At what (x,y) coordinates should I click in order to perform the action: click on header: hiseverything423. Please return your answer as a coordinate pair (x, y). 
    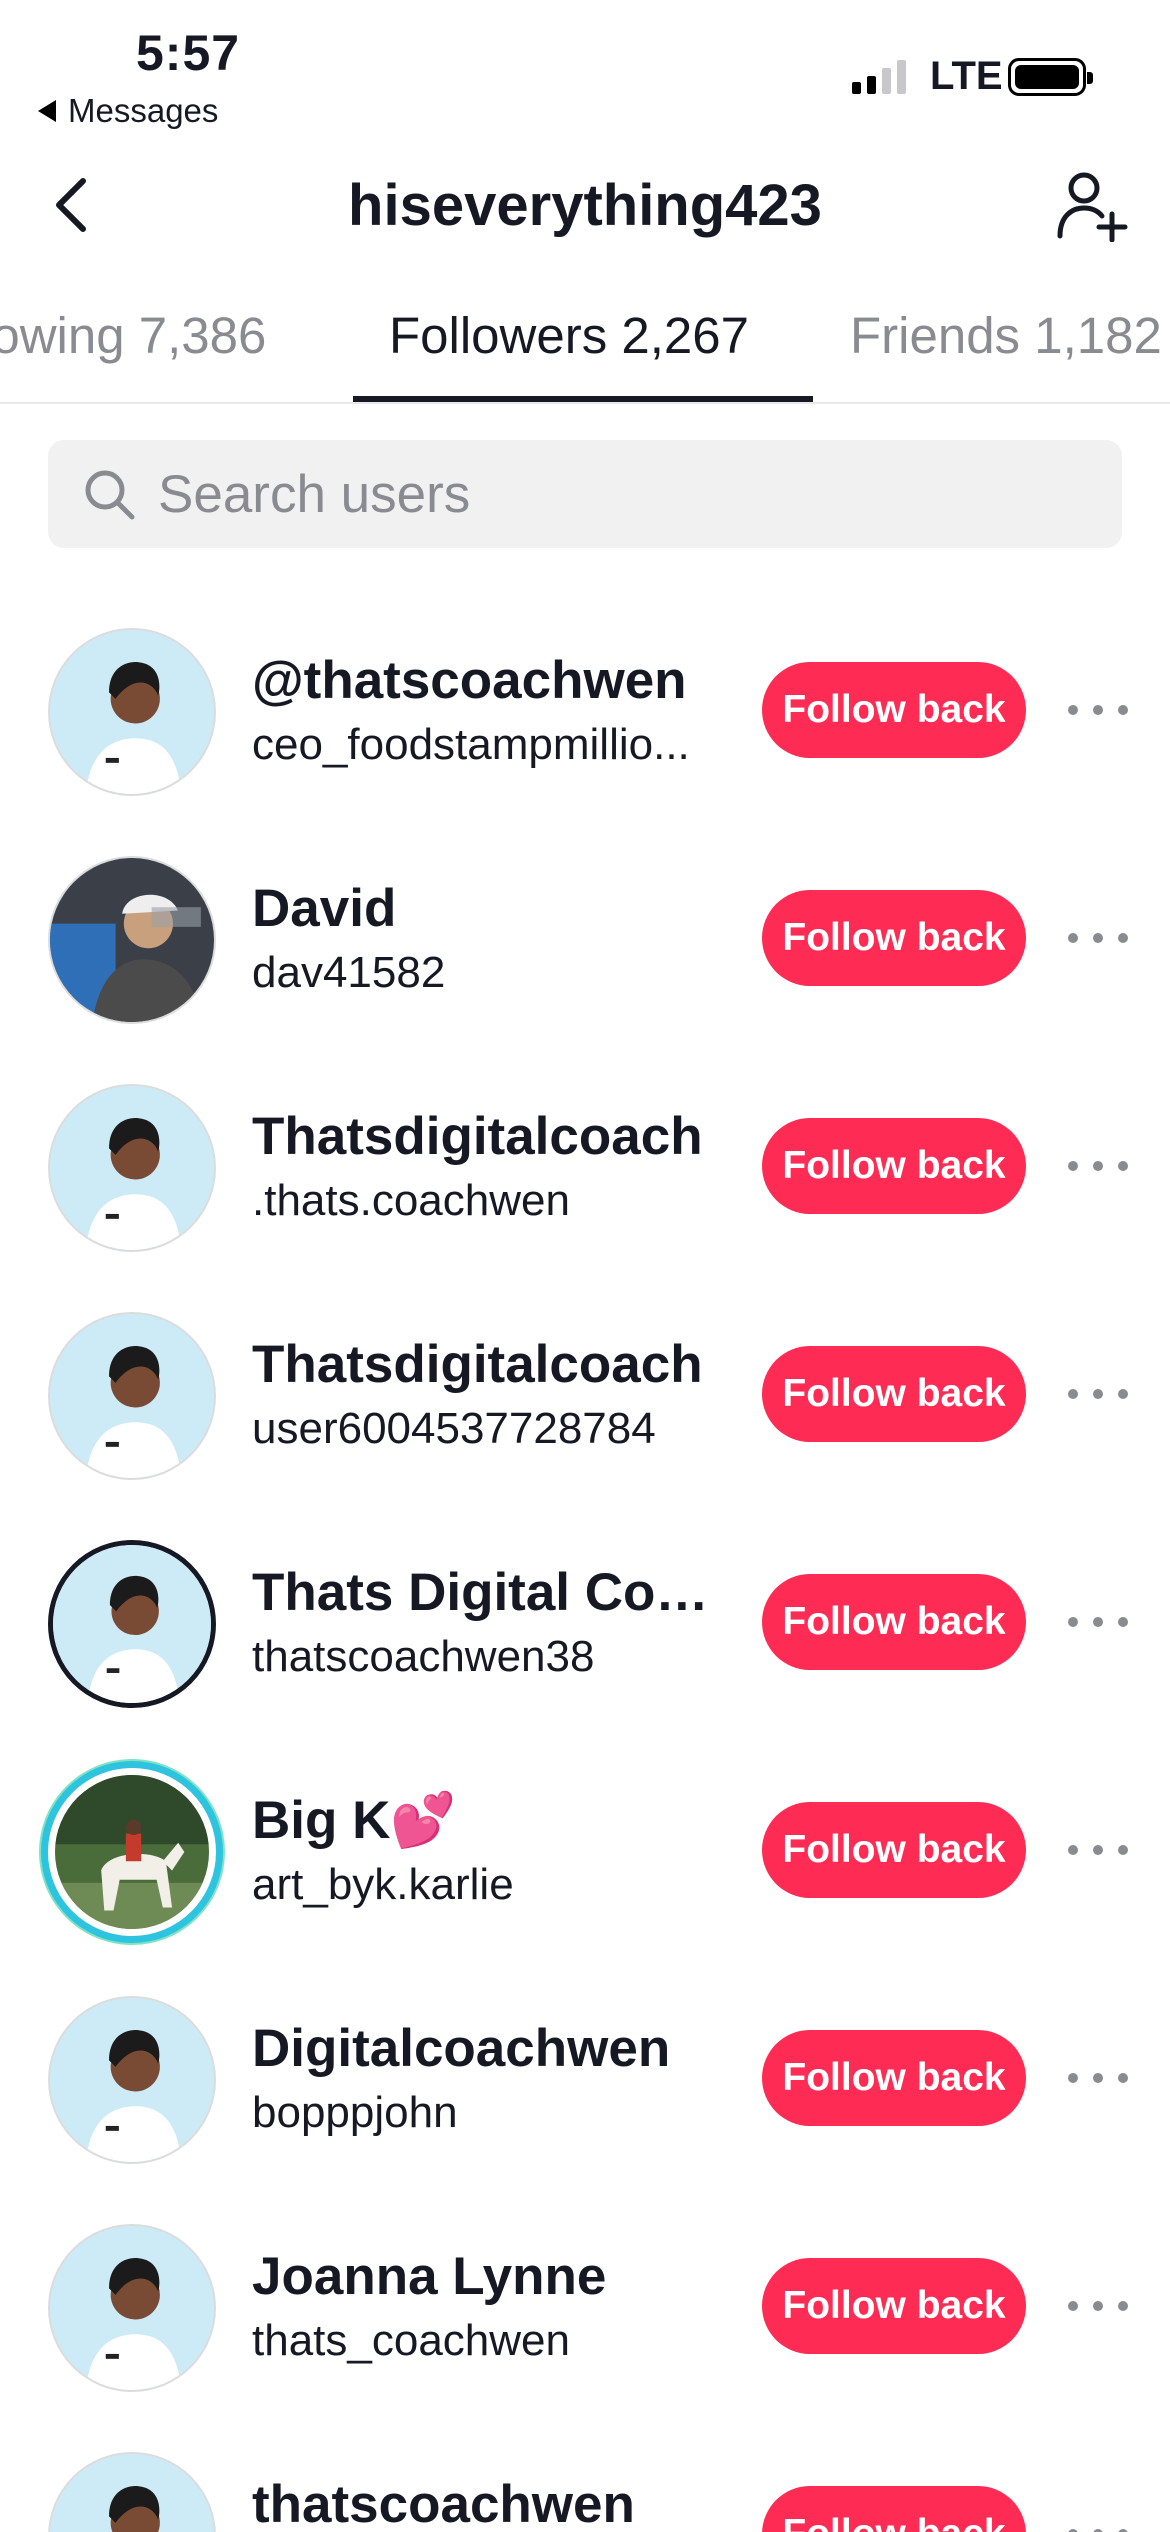
    Looking at the image, I should click on (585, 205).